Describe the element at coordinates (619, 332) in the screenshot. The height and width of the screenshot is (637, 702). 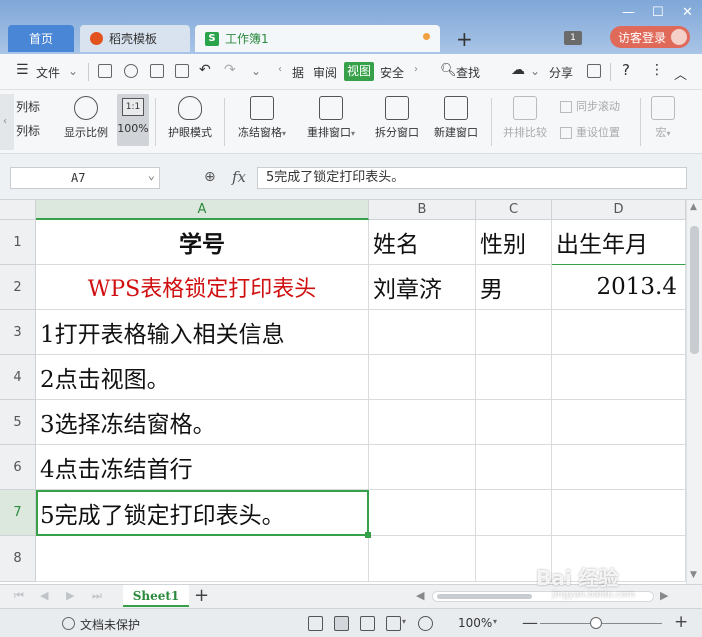
I see `cell-d3` at that location.